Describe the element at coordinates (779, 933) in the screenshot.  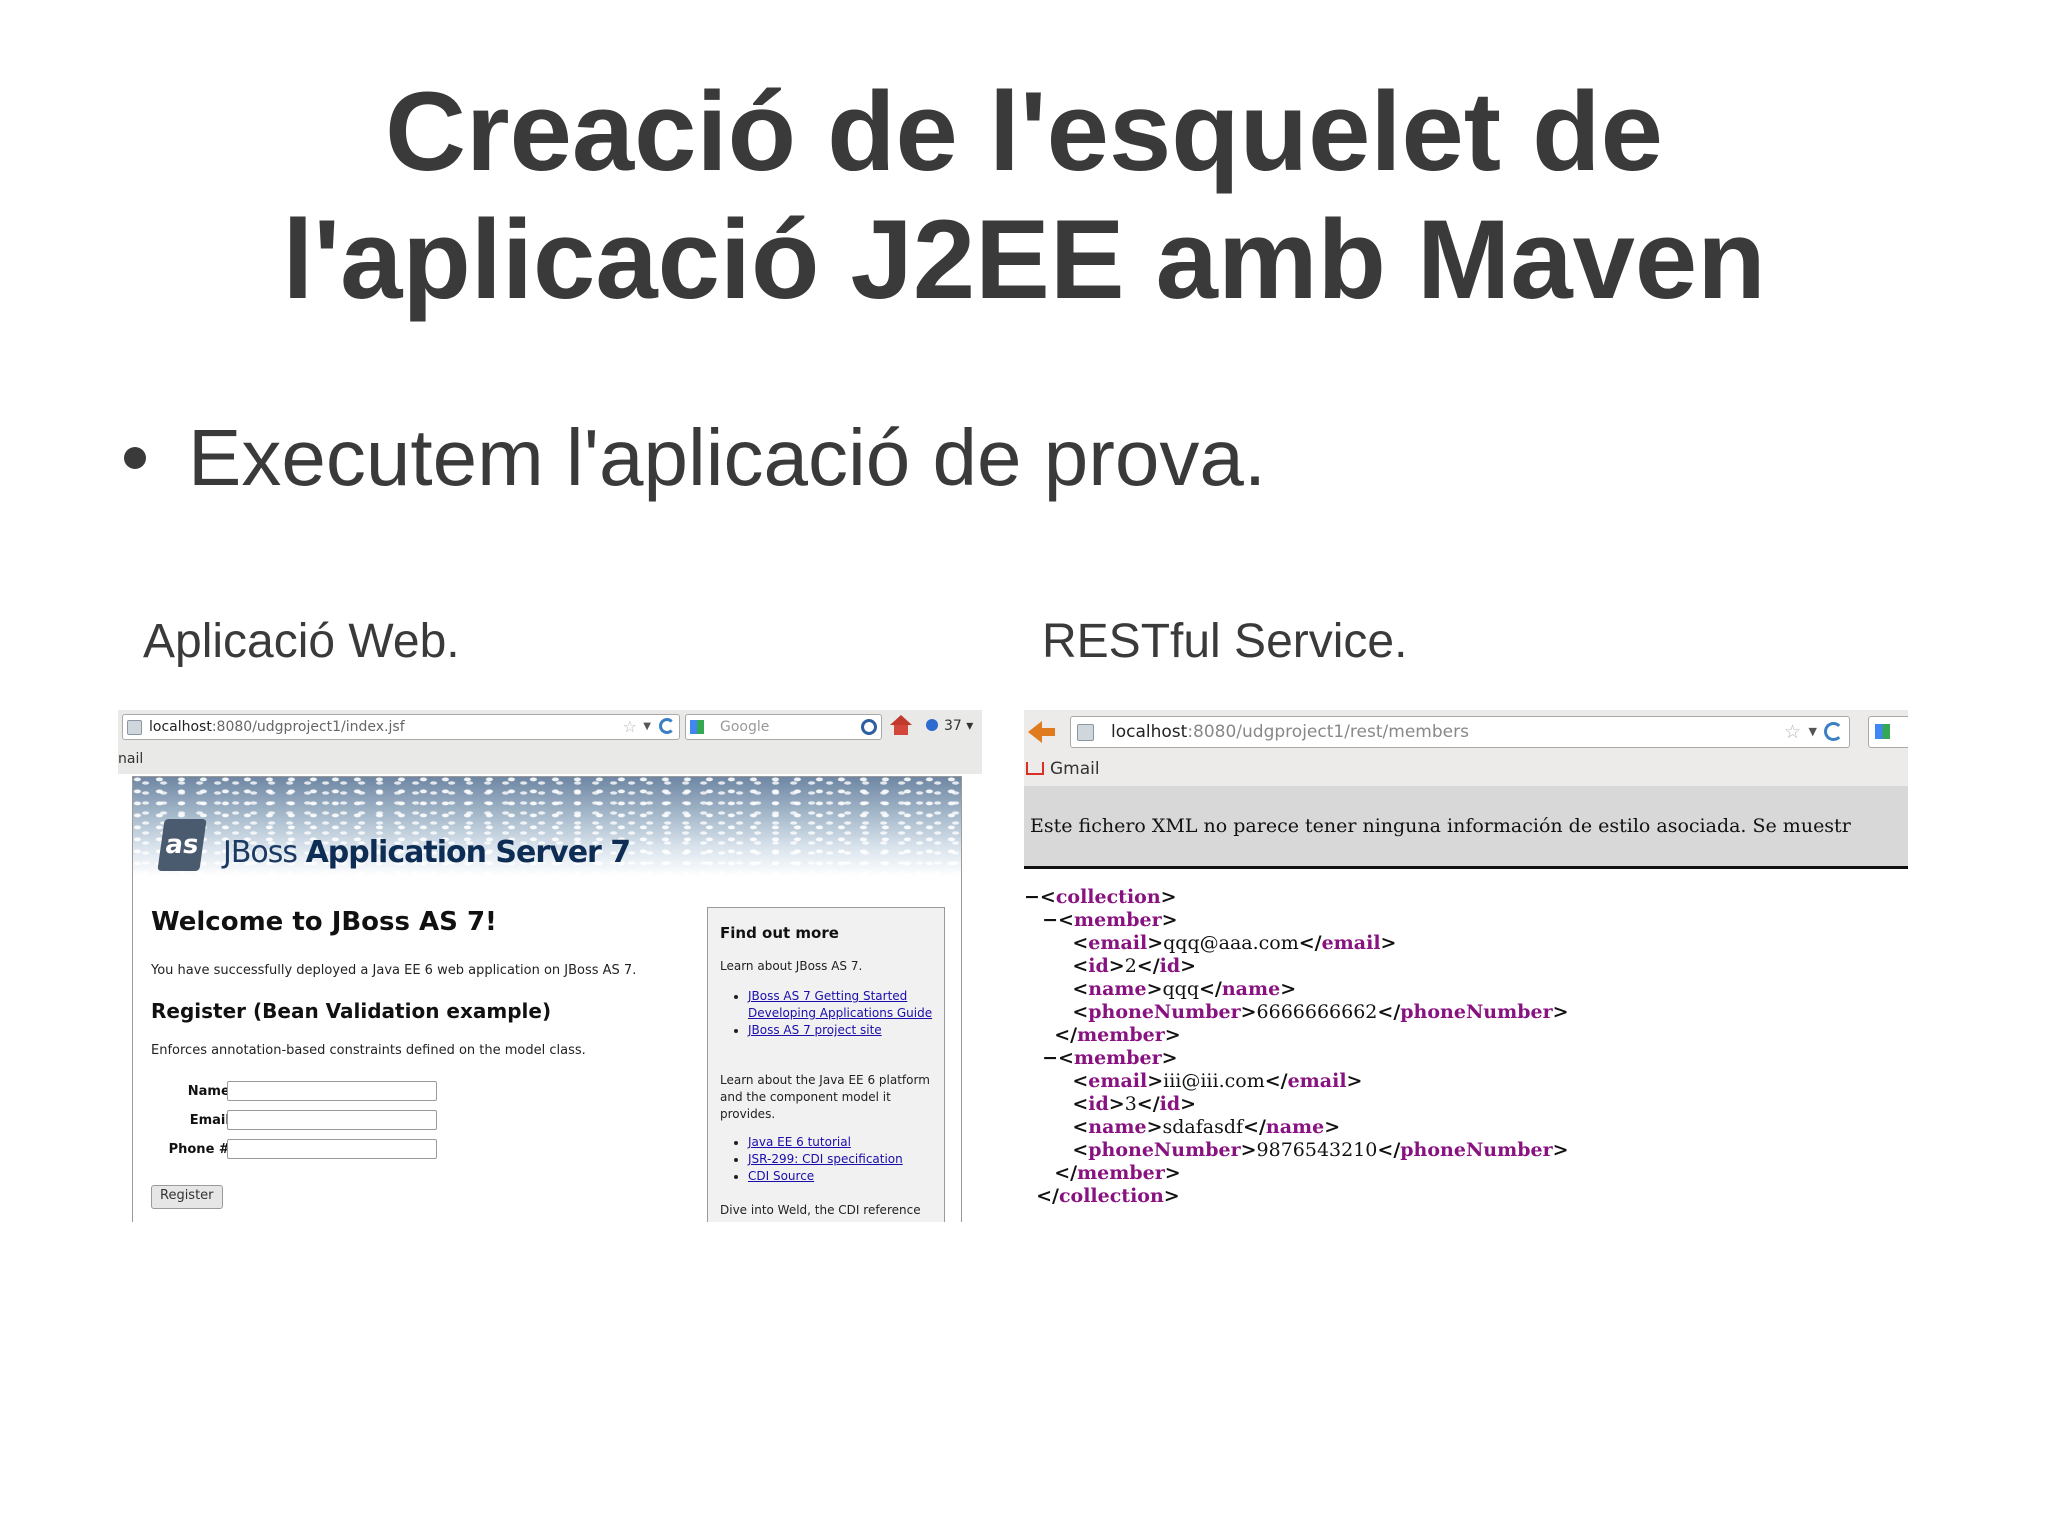
I see `find-out-more-title: Find out more` at that location.